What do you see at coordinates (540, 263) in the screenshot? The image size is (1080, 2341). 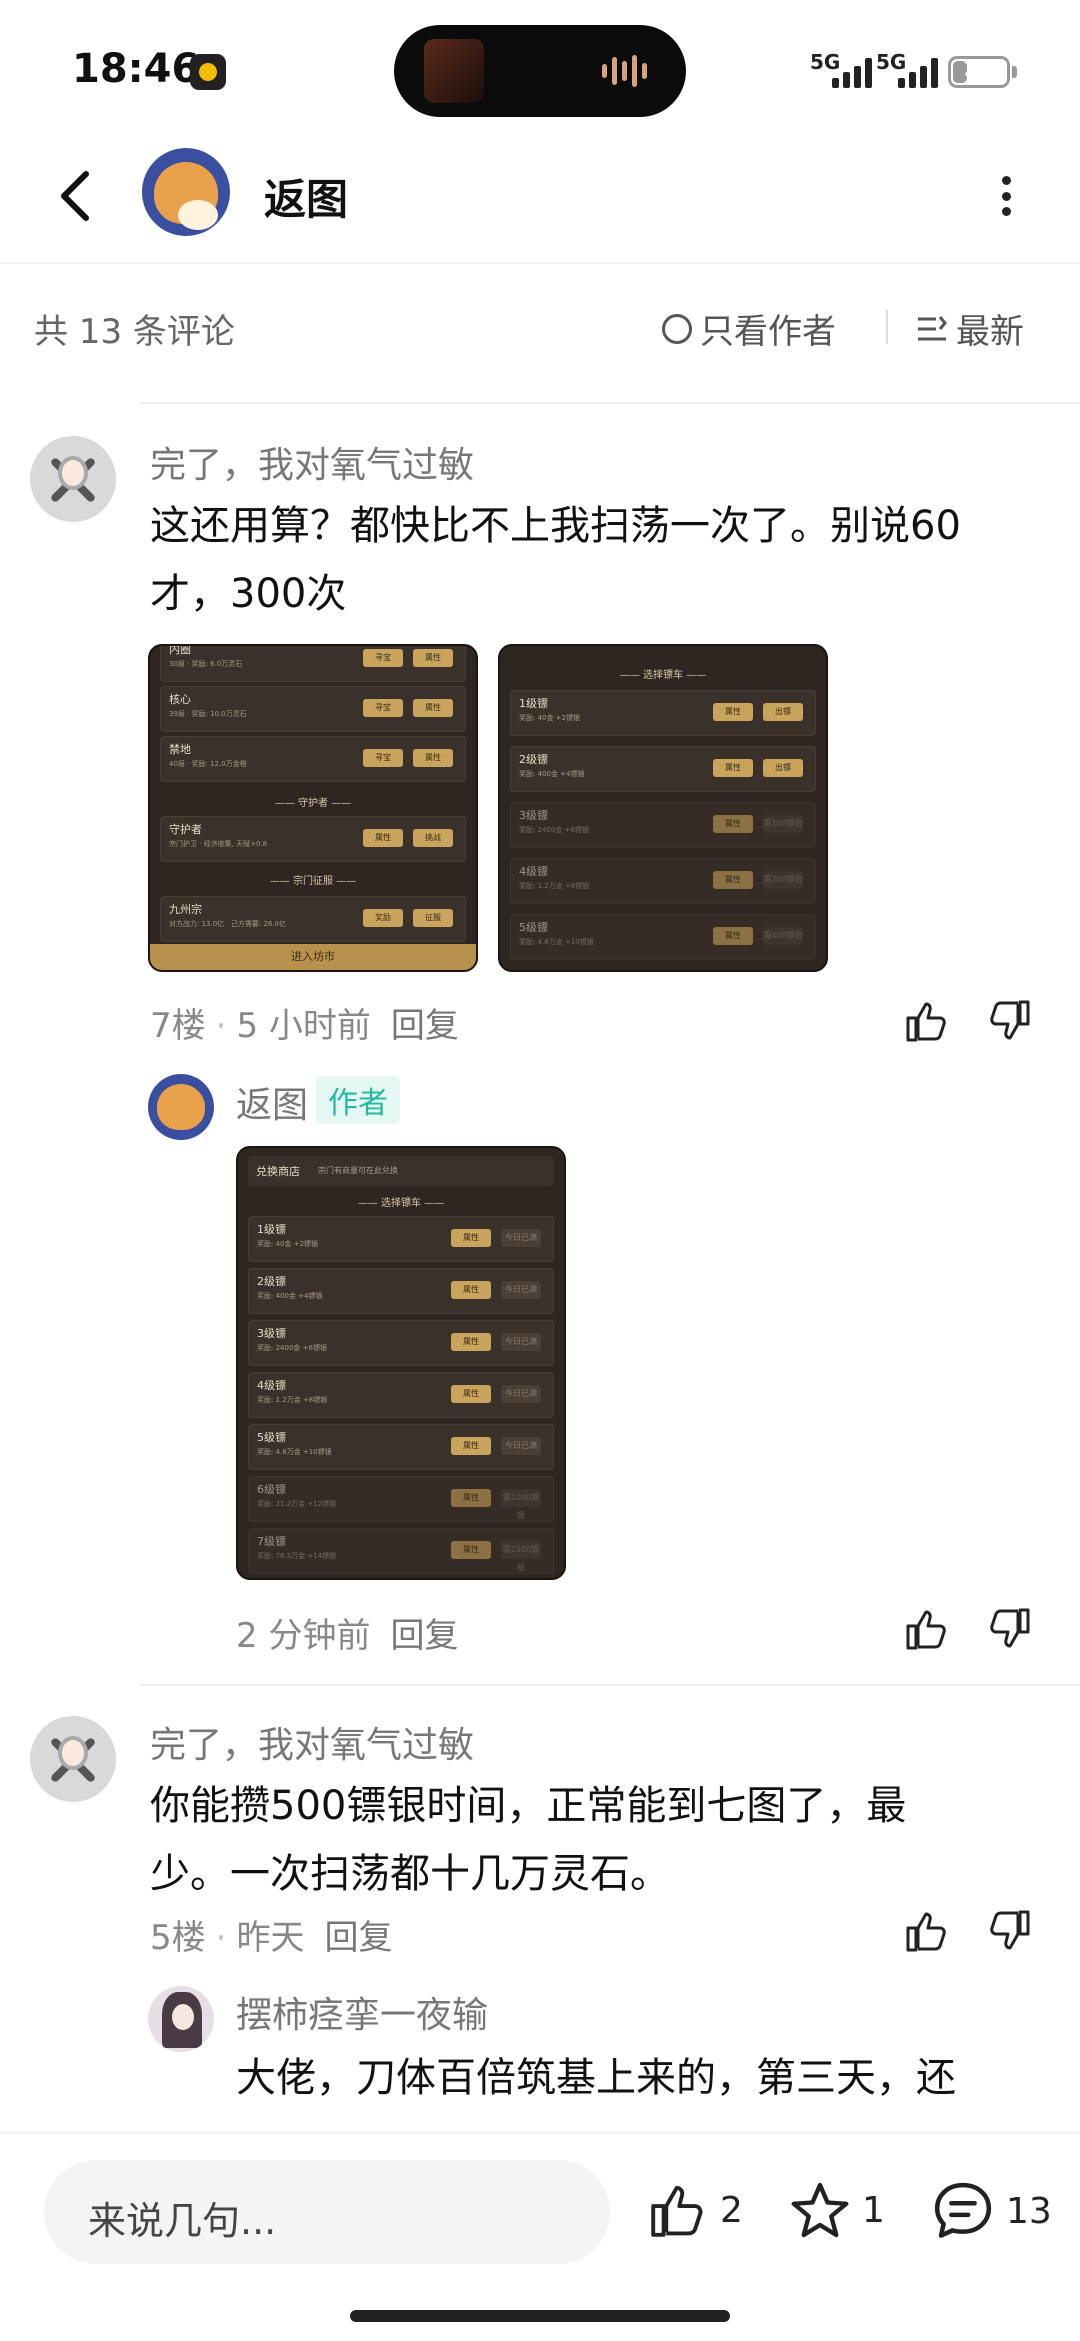 I see `header-divider` at bounding box center [540, 263].